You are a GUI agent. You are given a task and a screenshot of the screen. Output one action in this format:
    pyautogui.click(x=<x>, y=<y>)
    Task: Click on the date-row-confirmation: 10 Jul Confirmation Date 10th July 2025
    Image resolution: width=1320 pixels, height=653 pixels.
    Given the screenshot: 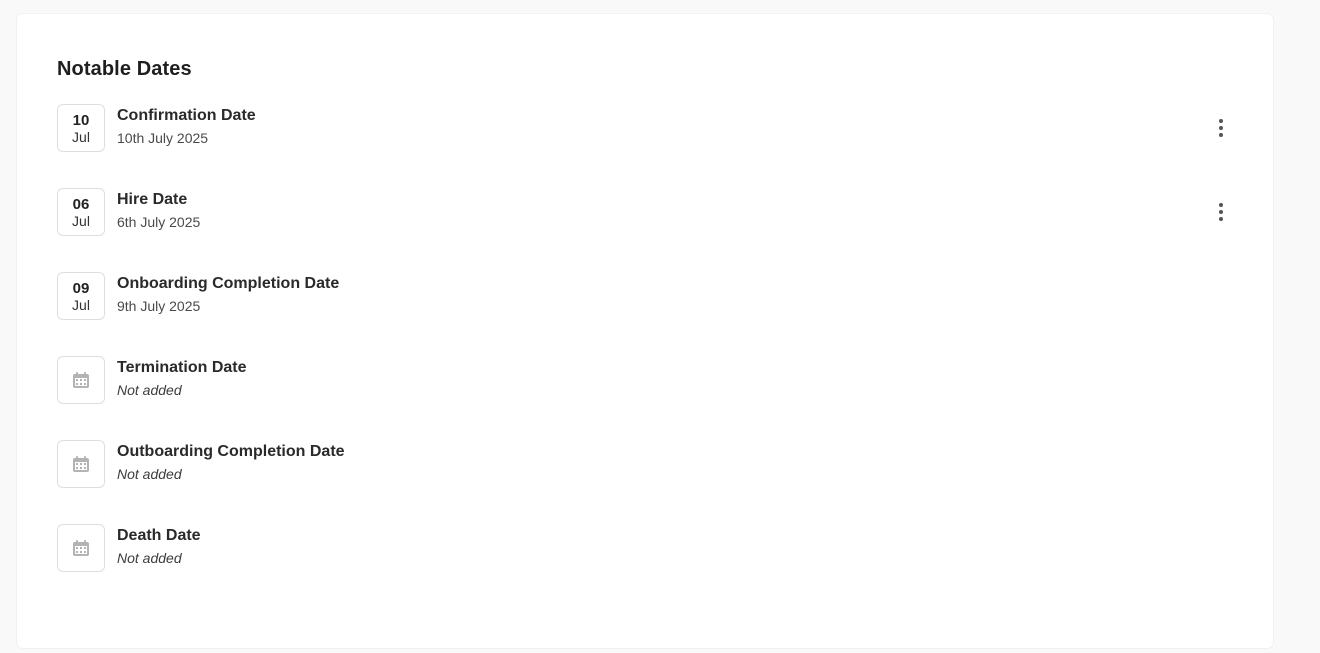 What is the action you would take?
    pyautogui.click(x=647, y=128)
    